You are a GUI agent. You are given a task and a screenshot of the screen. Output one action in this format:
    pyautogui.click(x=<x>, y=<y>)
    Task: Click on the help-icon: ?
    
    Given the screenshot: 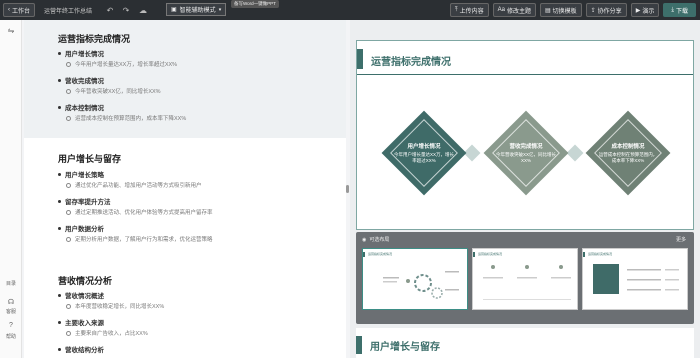 What is the action you would take?
    pyautogui.click(x=11, y=325)
    